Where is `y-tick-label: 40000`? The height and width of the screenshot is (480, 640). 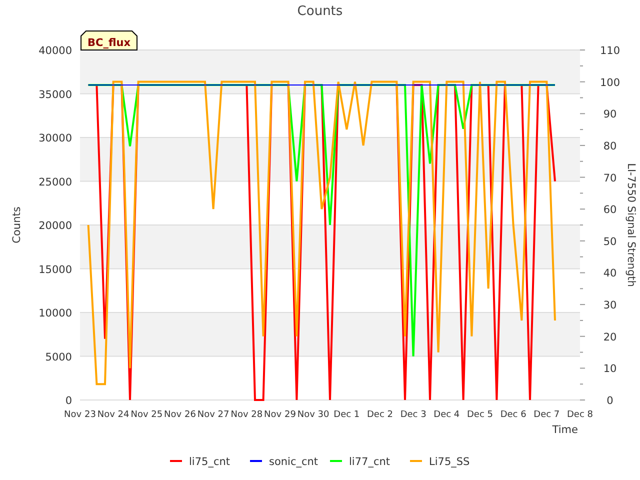 y-tick-label: 40000 is located at coordinates (55, 51).